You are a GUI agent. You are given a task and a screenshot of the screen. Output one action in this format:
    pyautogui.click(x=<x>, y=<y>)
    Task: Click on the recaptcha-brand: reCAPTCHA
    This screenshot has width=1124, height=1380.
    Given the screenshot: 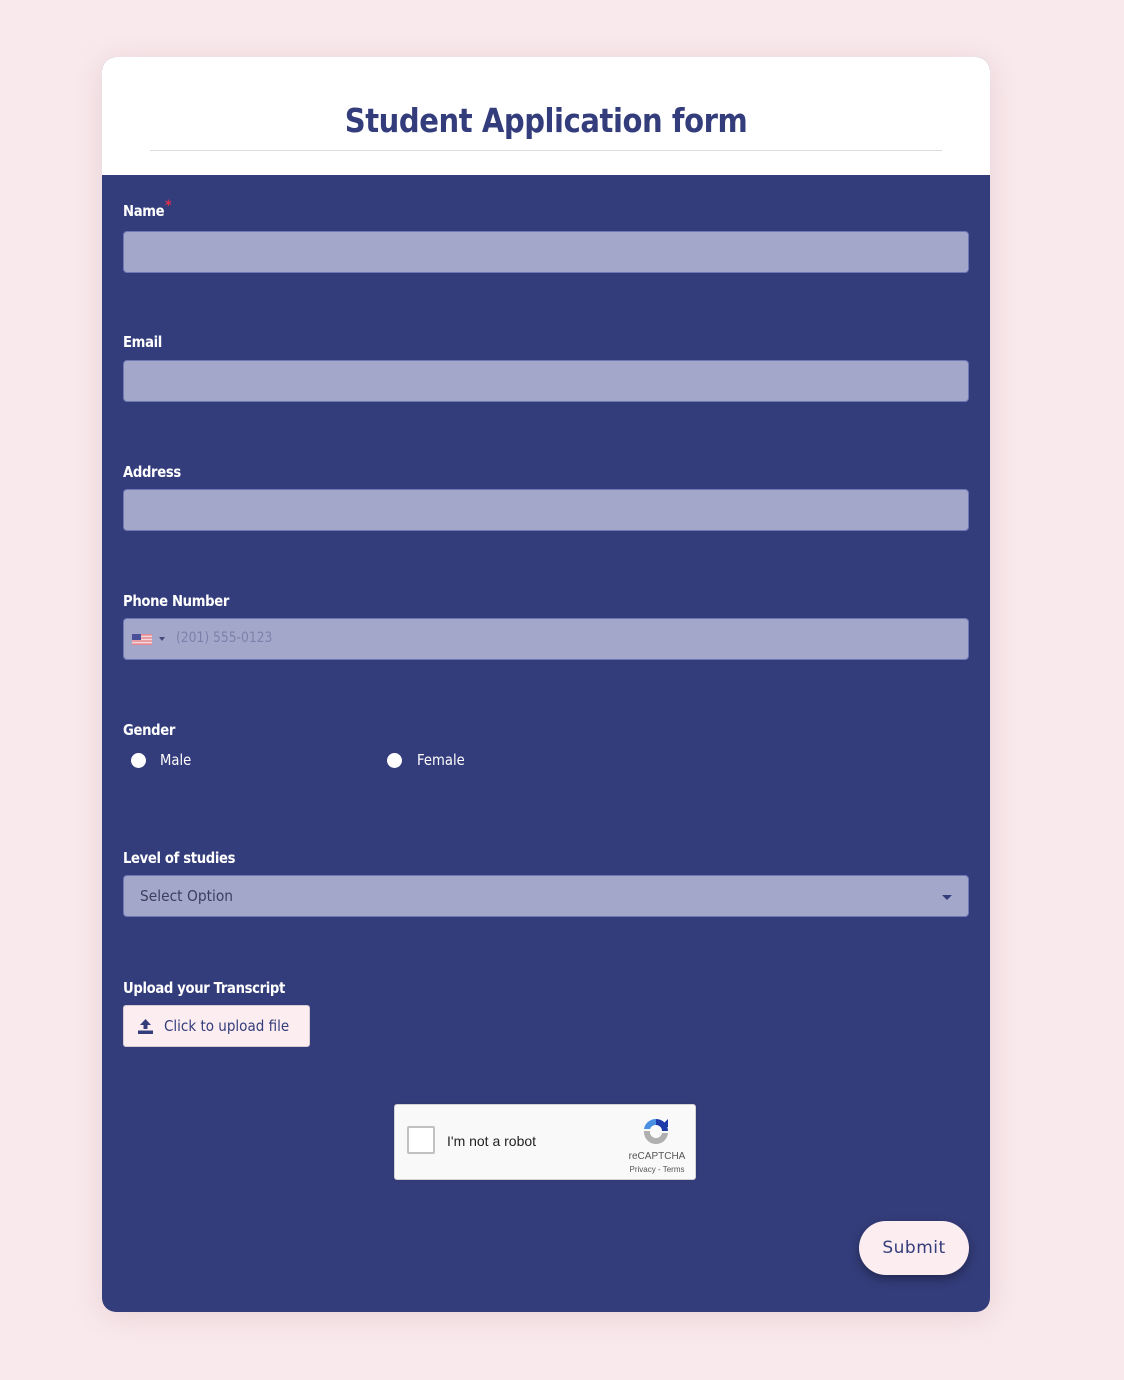 What is the action you would take?
    pyautogui.click(x=657, y=1156)
    